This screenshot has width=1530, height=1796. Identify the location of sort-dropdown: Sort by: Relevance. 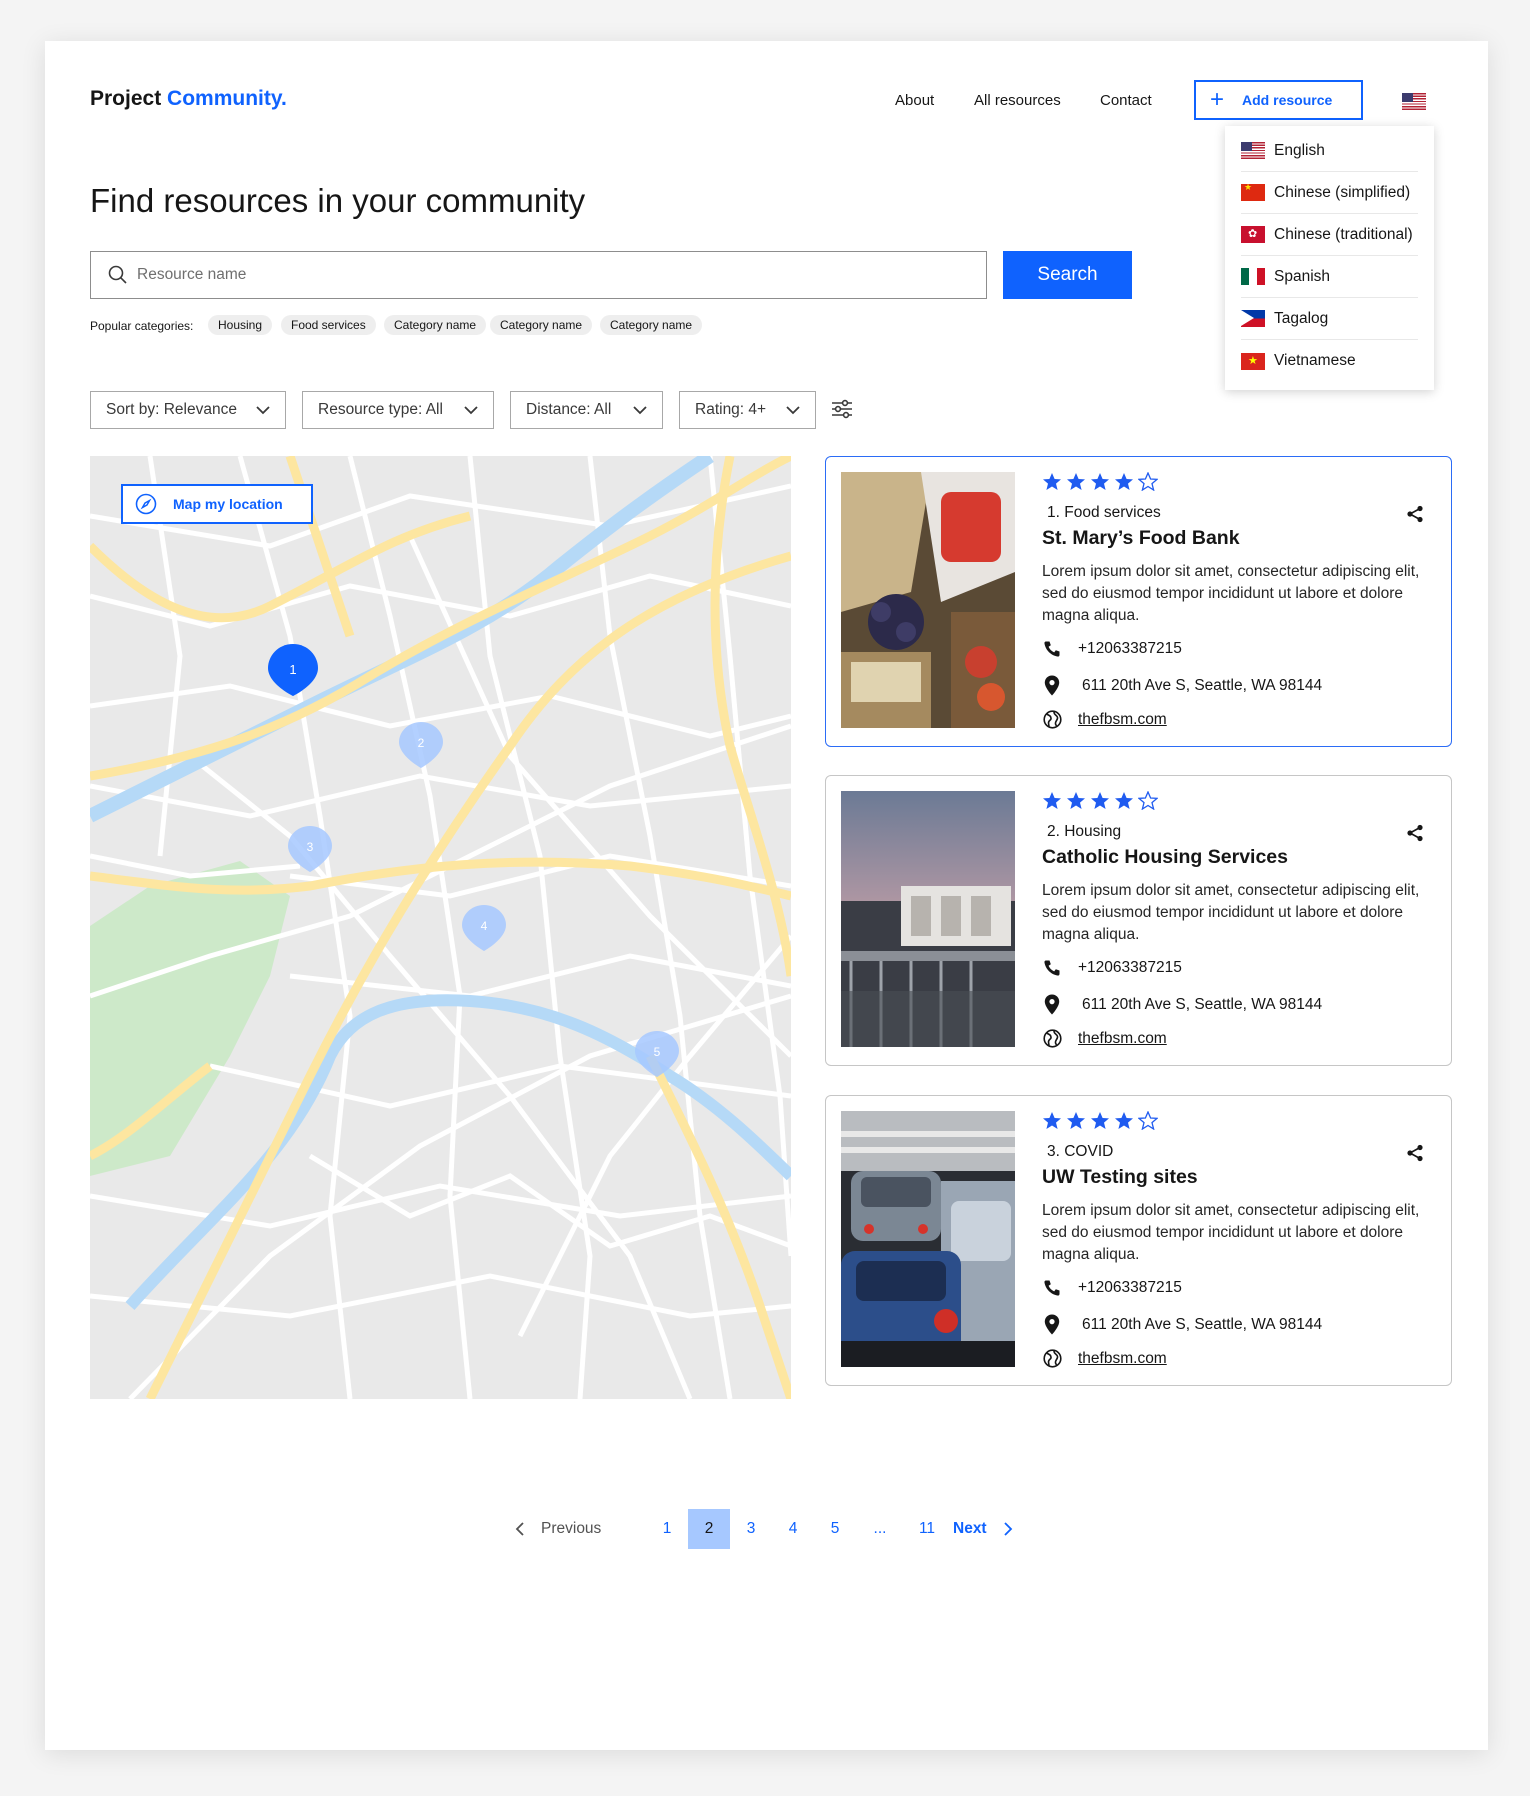
(188, 410).